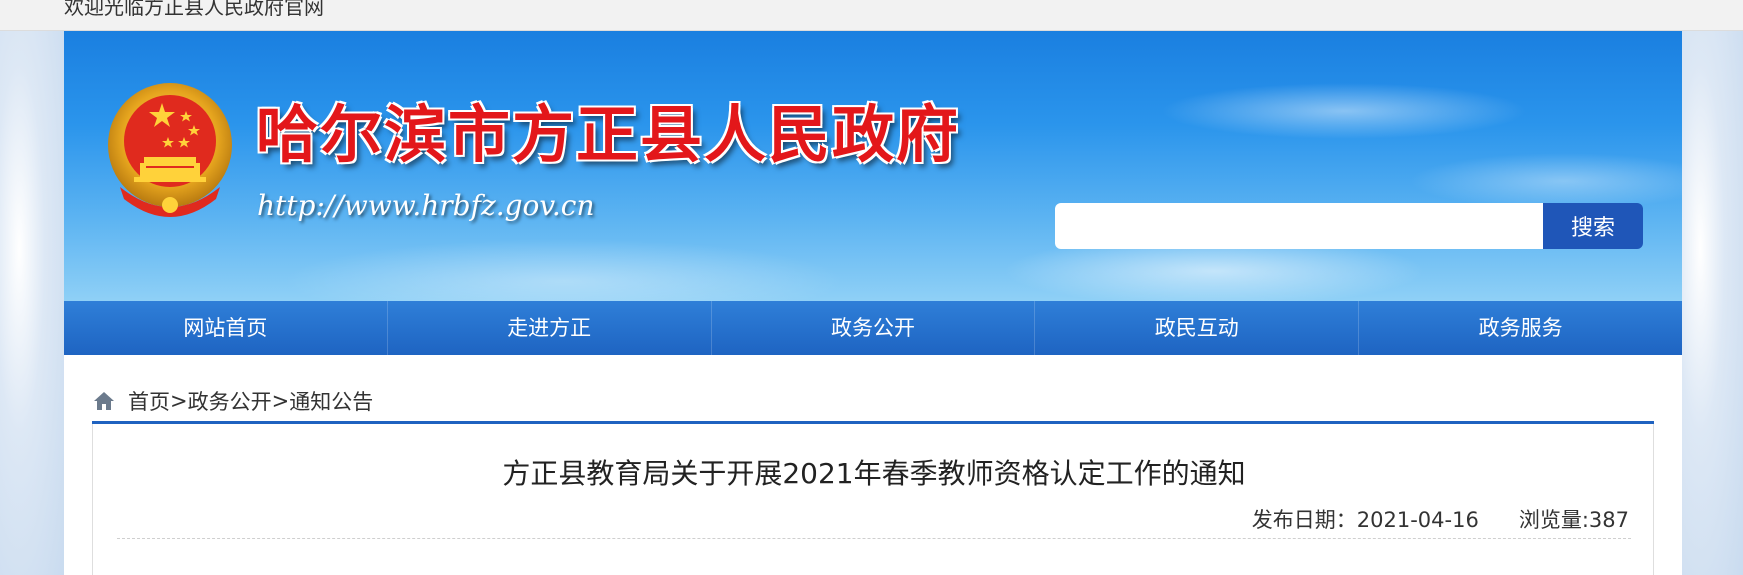 The width and height of the screenshot is (1743, 575). What do you see at coordinates (1712, 303) in the screenshot?
I see `right-background` at bounding box center [1712, 303].